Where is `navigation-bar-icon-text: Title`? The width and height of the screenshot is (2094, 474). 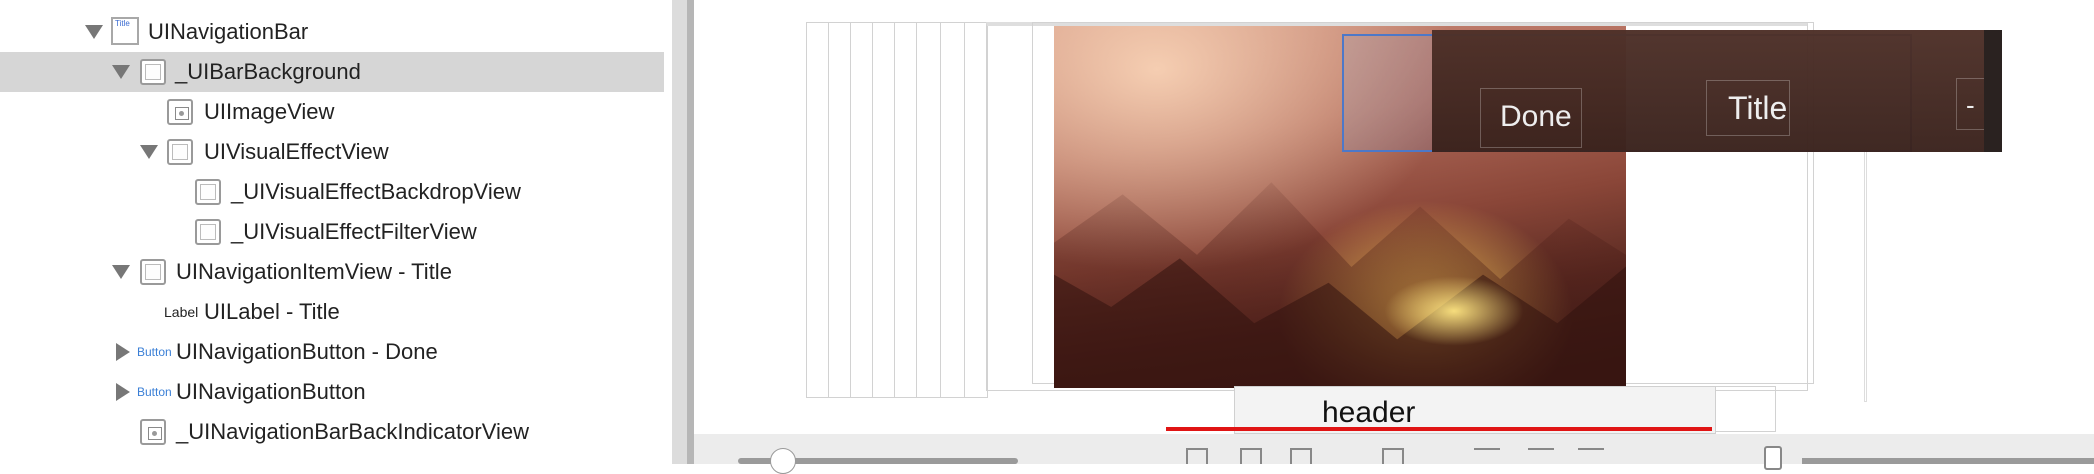
navigation-bar-icon-text: Title is located at coordinates (122, 23).